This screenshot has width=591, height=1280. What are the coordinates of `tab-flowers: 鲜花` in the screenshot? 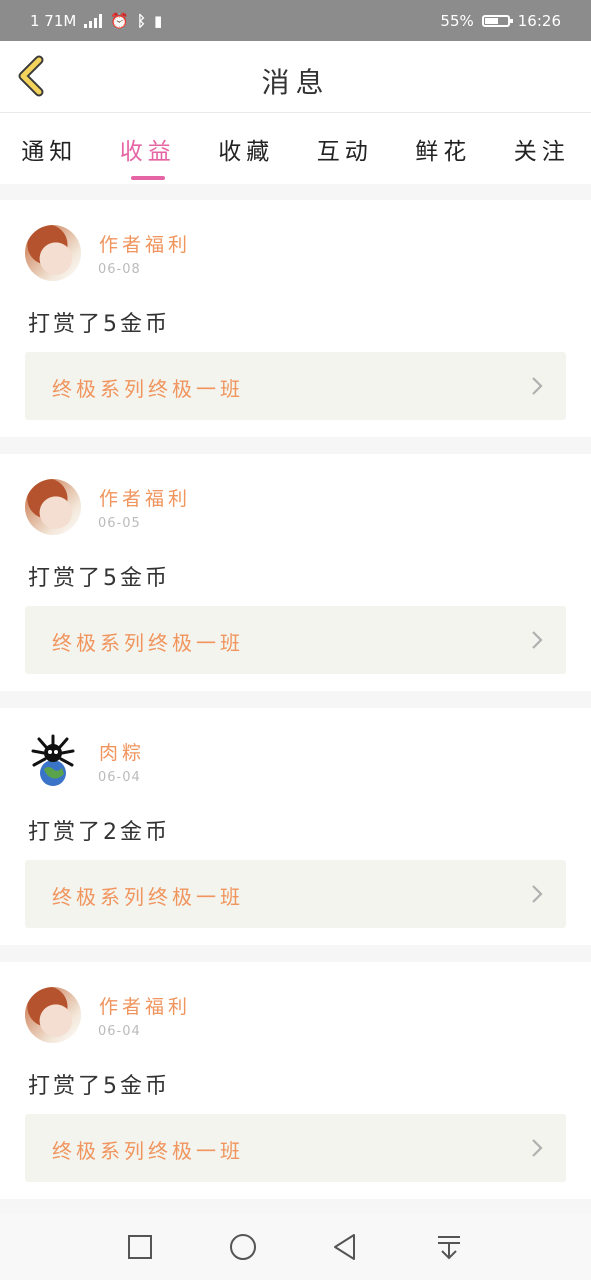 It's located at (443, 149).